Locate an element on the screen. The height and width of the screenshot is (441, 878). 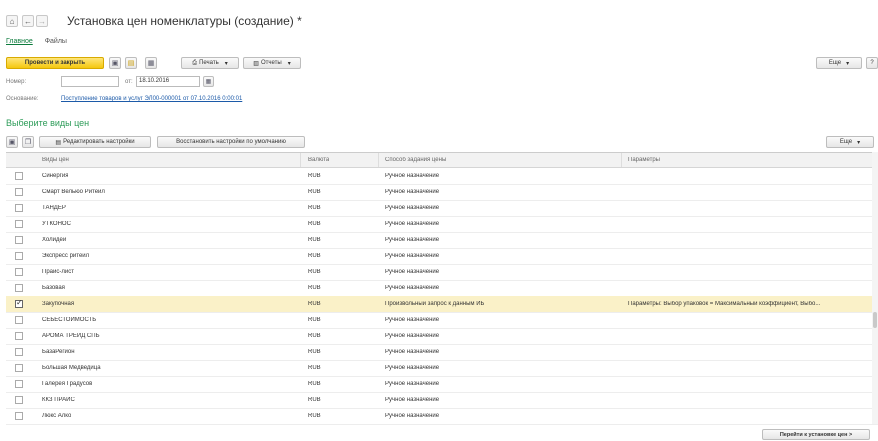
copy-button: ❐ is located at coordinates (28, 142).